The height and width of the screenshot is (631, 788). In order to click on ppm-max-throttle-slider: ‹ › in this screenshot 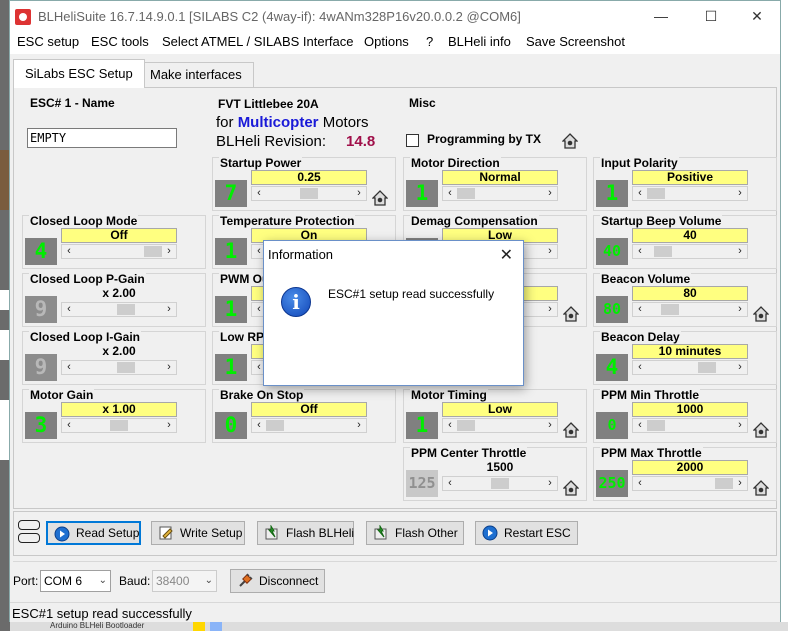, I will do `click(690, 483)`.